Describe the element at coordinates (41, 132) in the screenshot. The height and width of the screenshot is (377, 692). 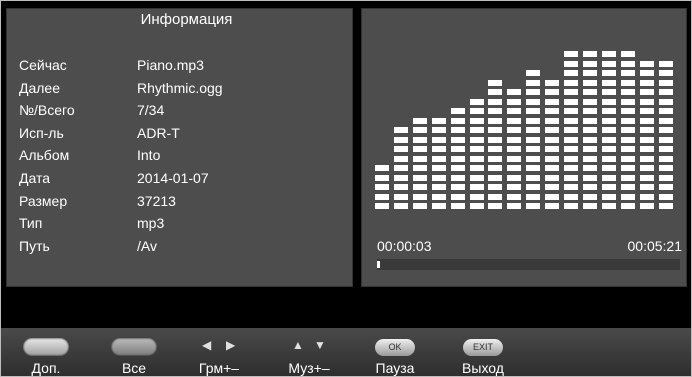
I see `info-key: Исп-ль` at that location.